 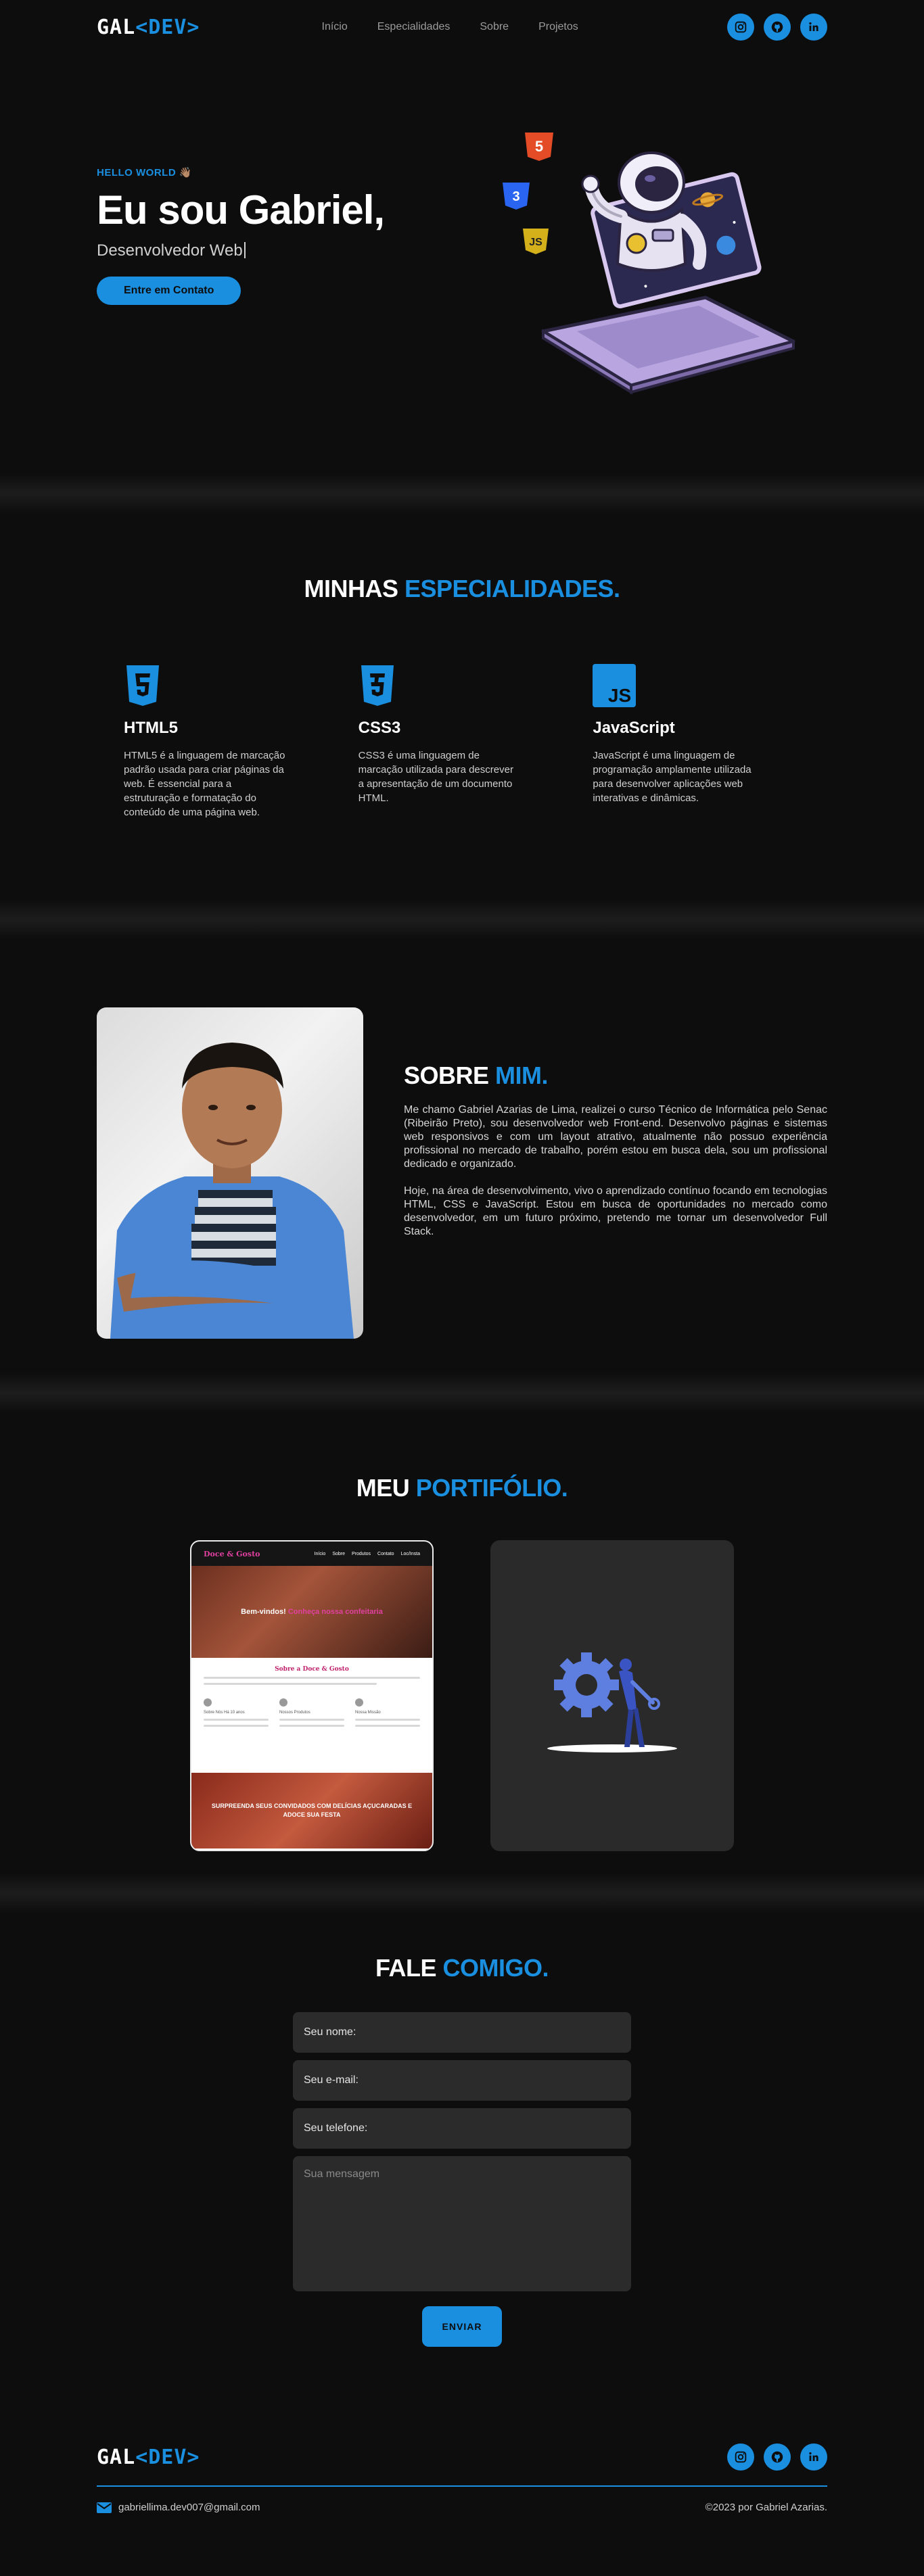 What do you see at coordinates (494, 27) in the screenshot?
I see `nav-sobre: Sobre` at bounding box center [494, 27].